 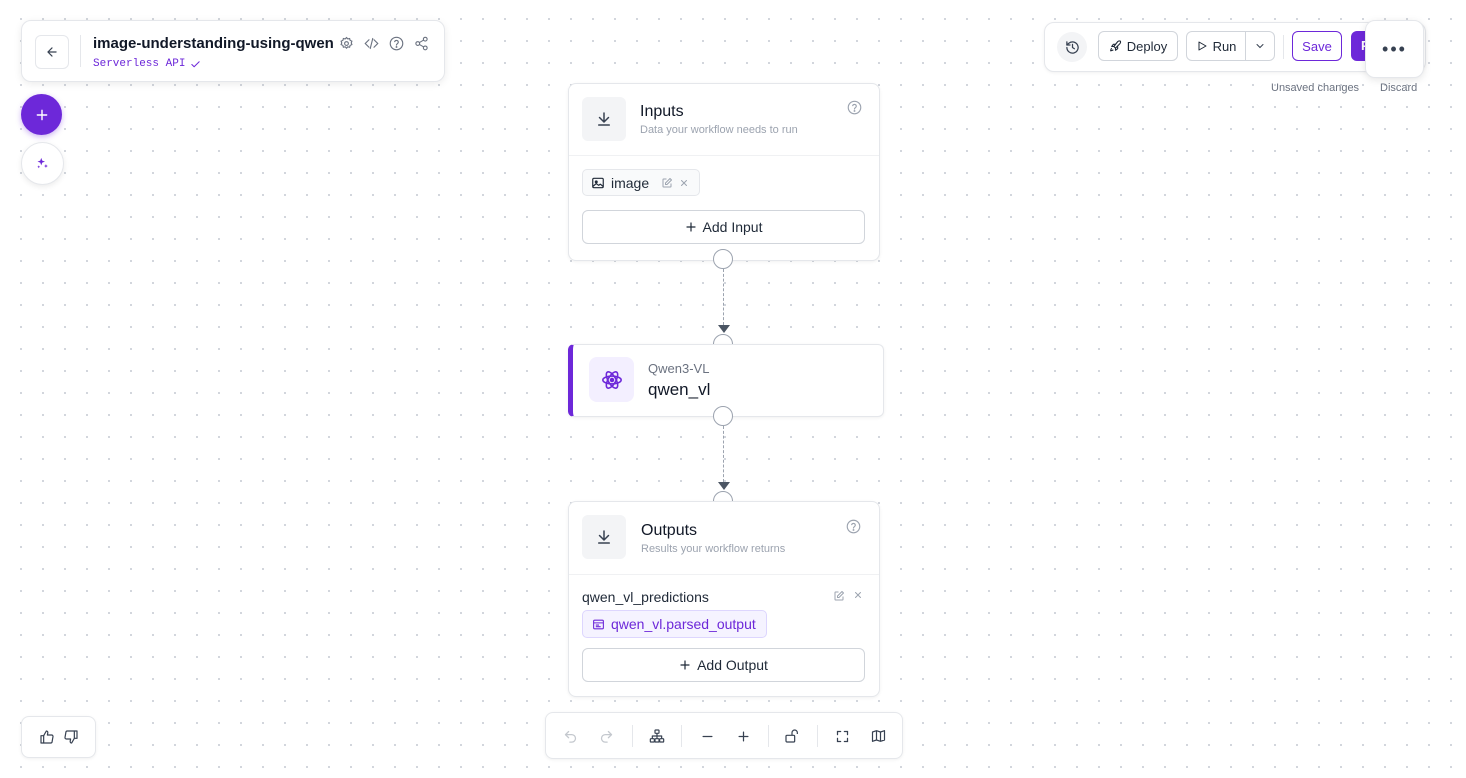 I want to click on model-name: qwen_vl, so click(x=679, y=389).